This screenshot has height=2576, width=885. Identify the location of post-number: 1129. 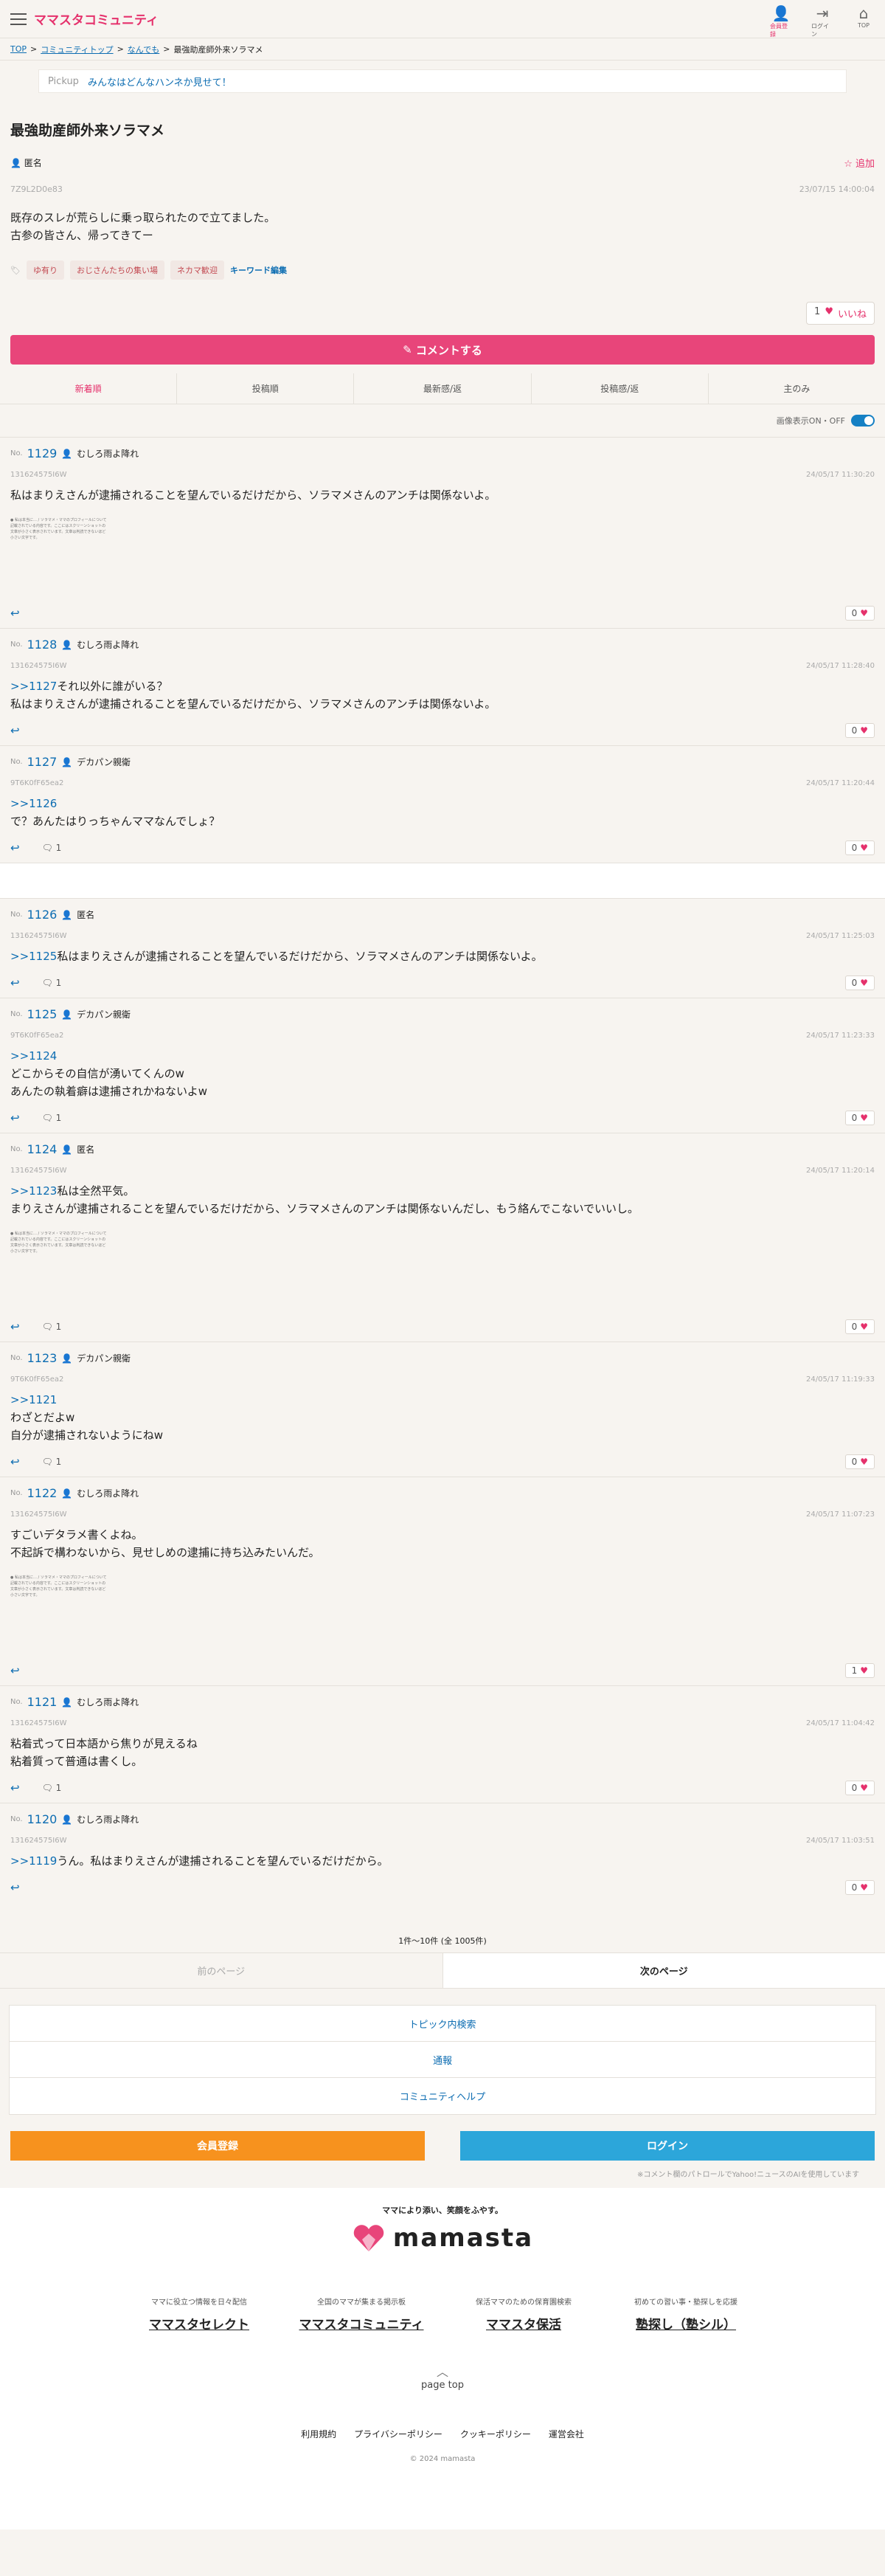
(42, 453).